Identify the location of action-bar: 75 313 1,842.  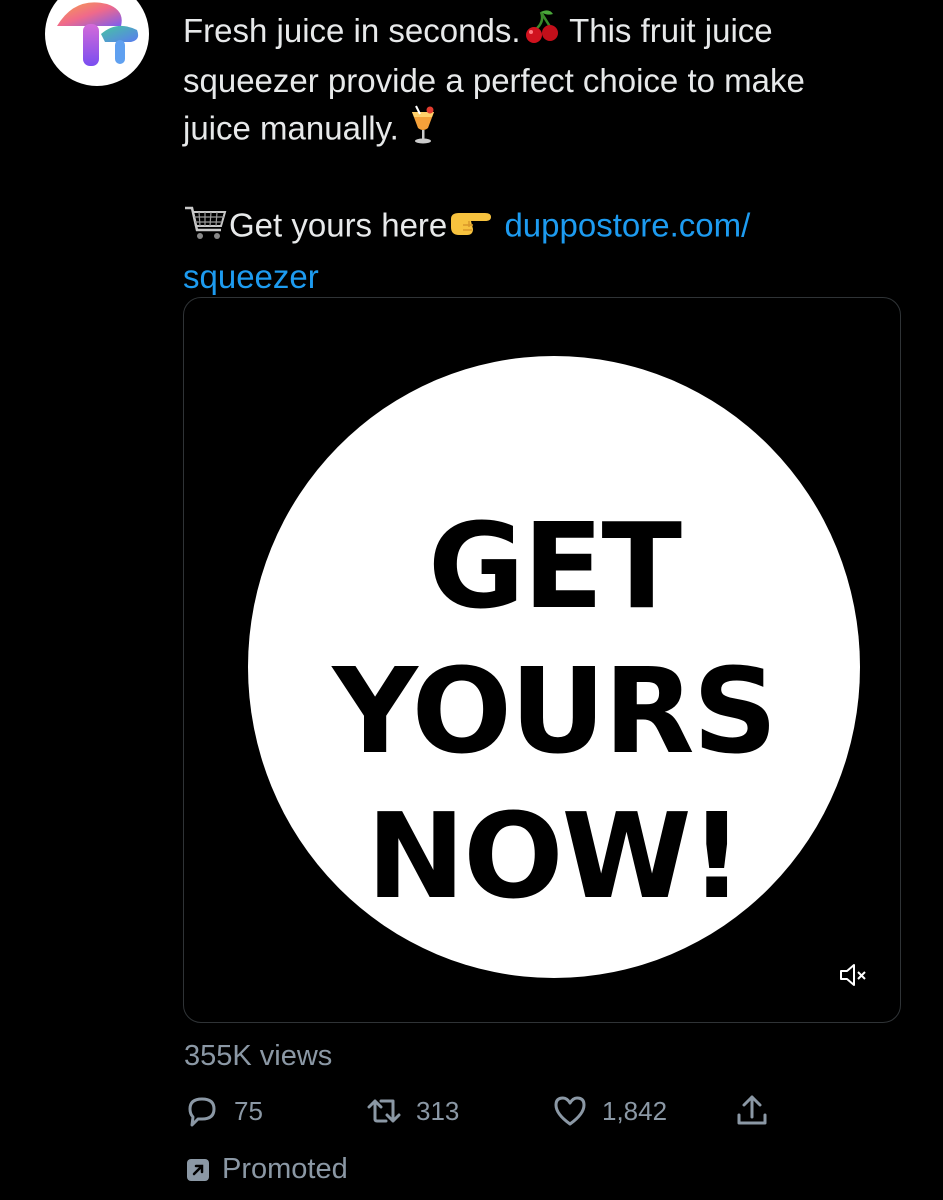
(471, 1115).